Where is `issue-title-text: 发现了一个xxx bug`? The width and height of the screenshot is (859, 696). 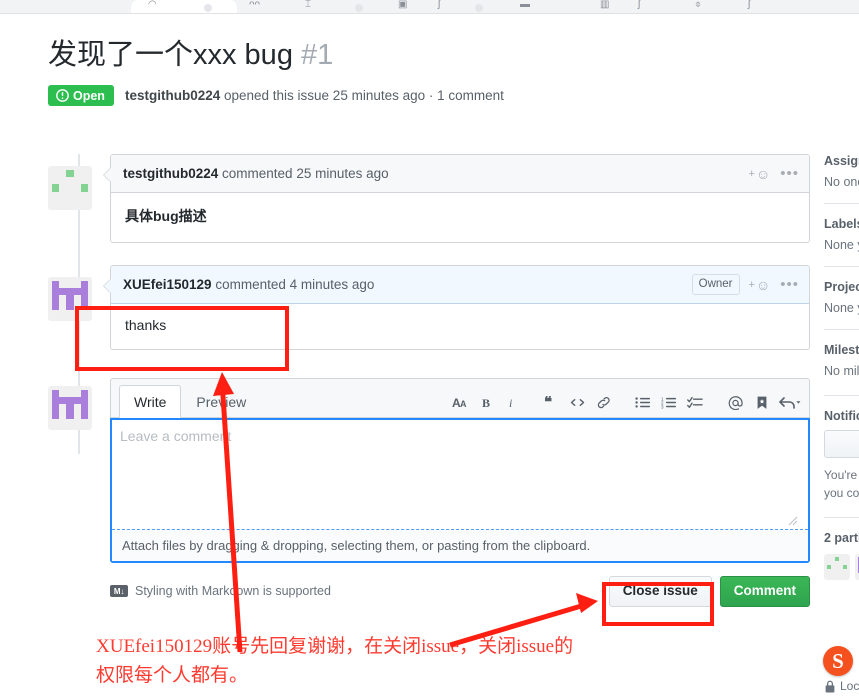 issue-title-text: 发现了一个xxx bug is located at coordinates (170, 55).